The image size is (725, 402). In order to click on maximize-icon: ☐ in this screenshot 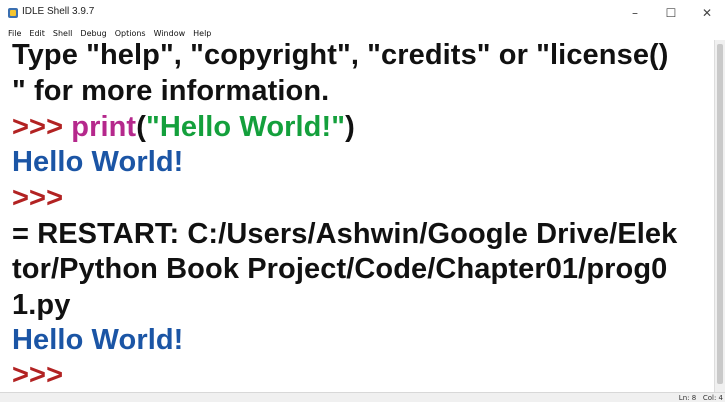, I will do `click(671, 13)`.